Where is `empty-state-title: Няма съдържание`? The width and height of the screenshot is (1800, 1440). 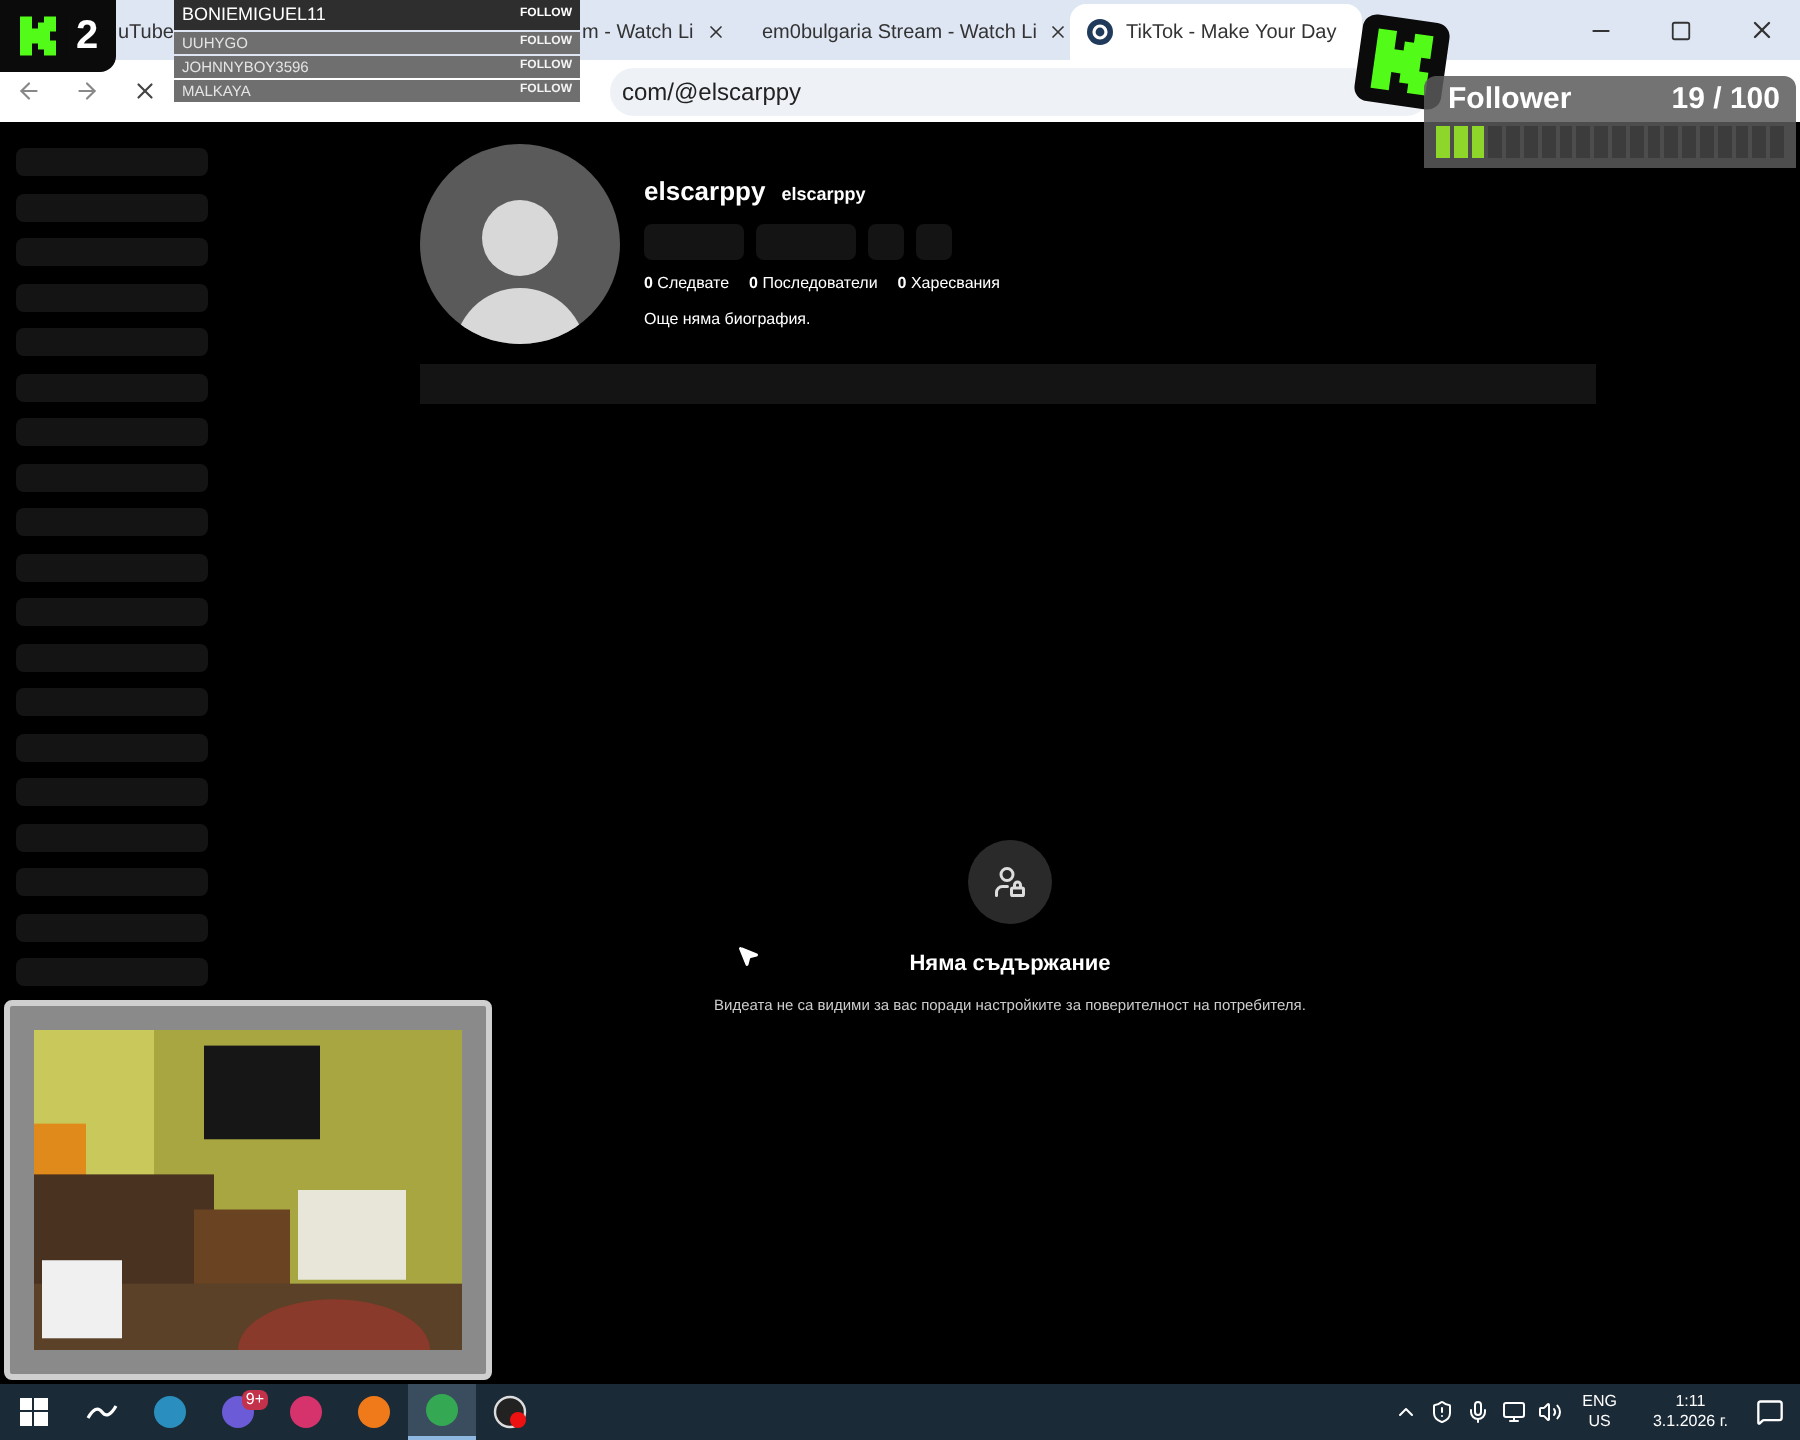
empty-state-title: Няма съдържание is located at coordinates (1010, 965).